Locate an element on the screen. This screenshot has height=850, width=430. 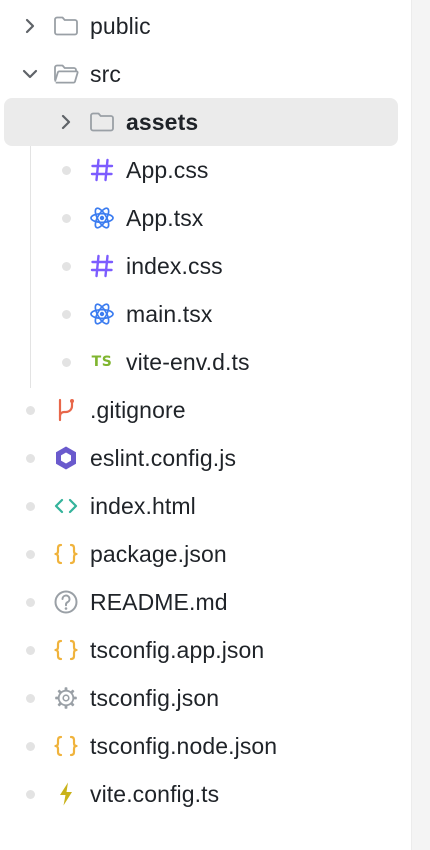
tree-folder-src: src is located at coordinates (205, 74).